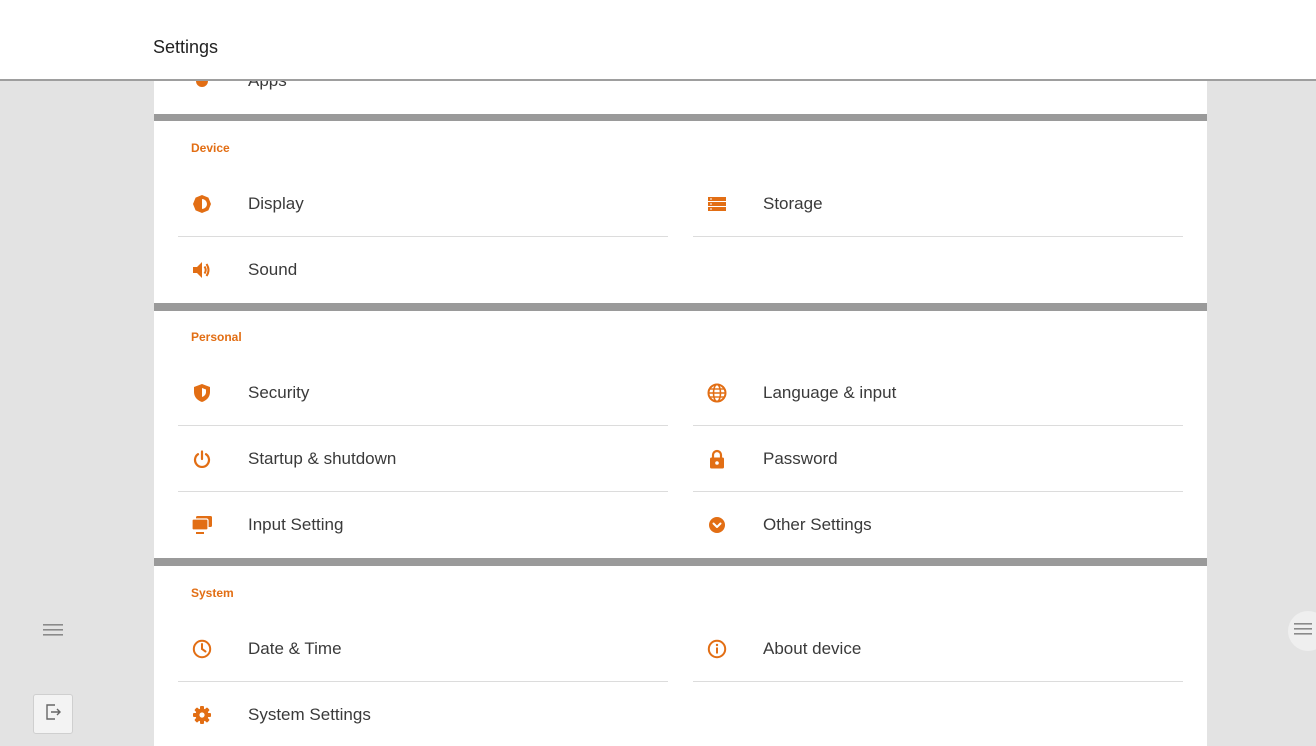 Image resolution: width=1316 pixels, height=746 pixels. What do you see at coordinates (717, 204) in the screenshot?
I see `storage-icon` at bounding box center [717, 204].